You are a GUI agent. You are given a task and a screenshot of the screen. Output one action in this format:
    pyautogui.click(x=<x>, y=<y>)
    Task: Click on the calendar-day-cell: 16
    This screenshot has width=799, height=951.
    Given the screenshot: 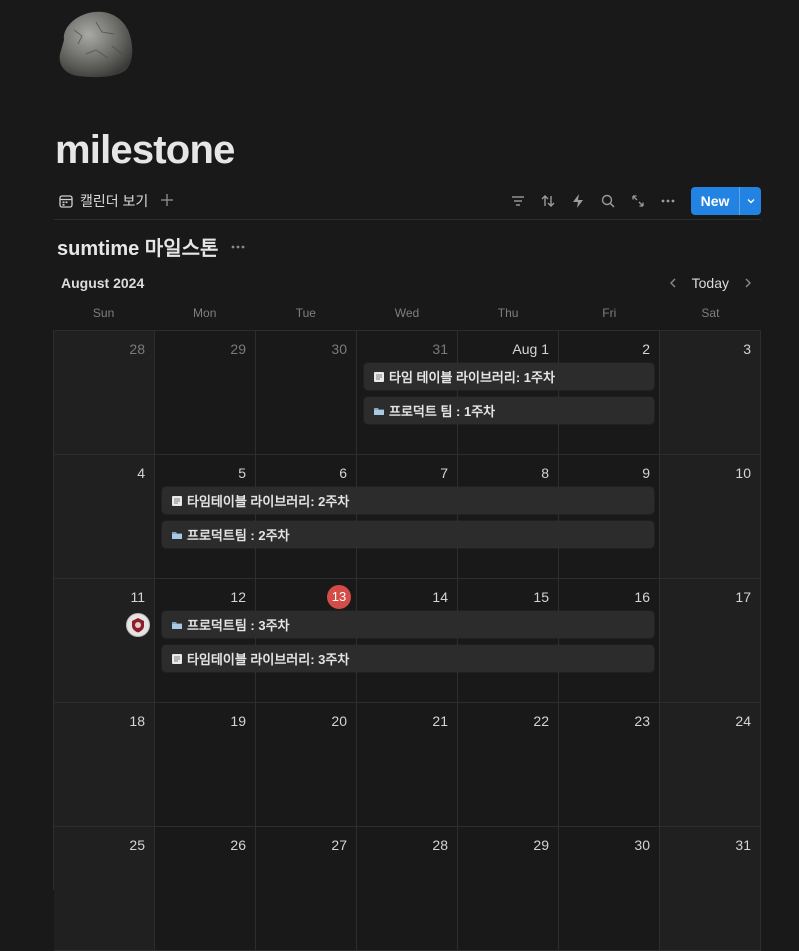 What is the action you would take?
    pyautogui.click(x=609, y=641)
    